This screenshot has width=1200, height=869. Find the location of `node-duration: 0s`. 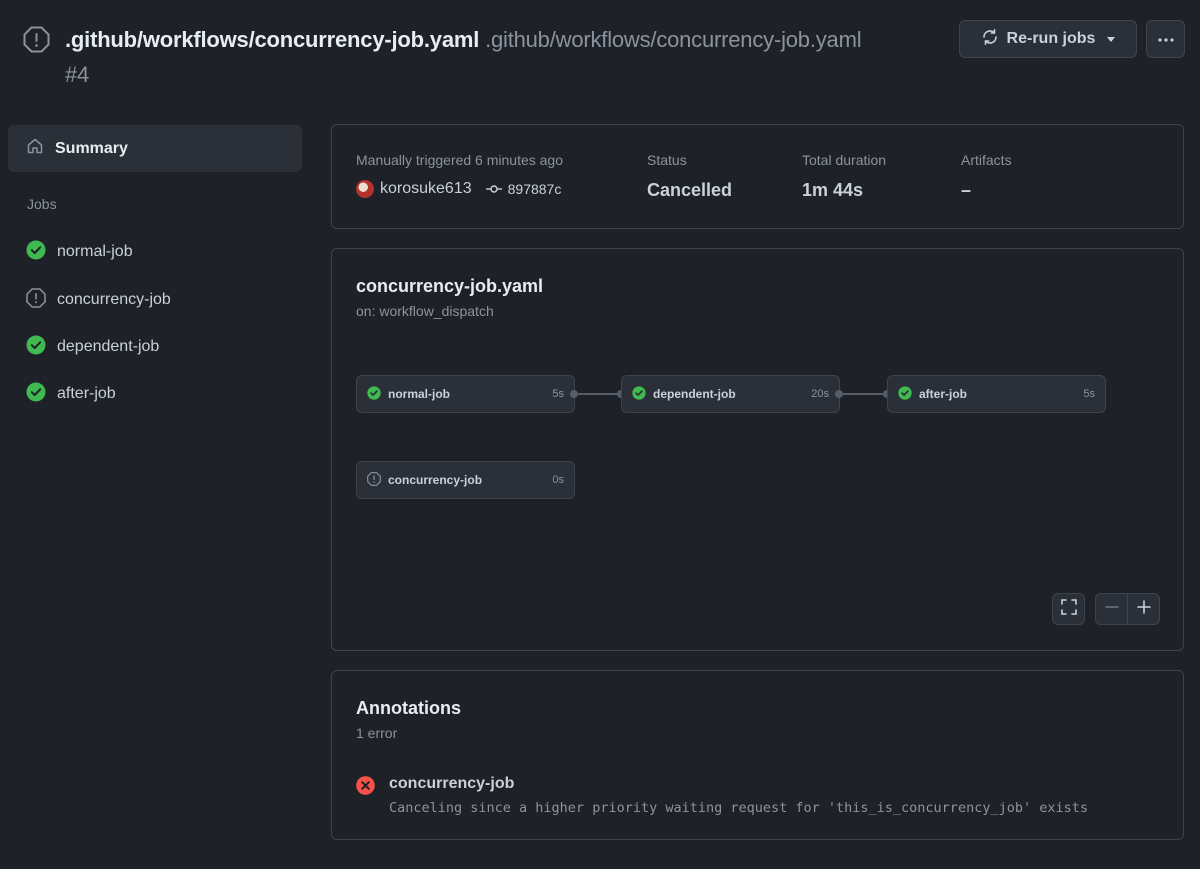

node-duration: 0s is located at coordinates (558, 480).